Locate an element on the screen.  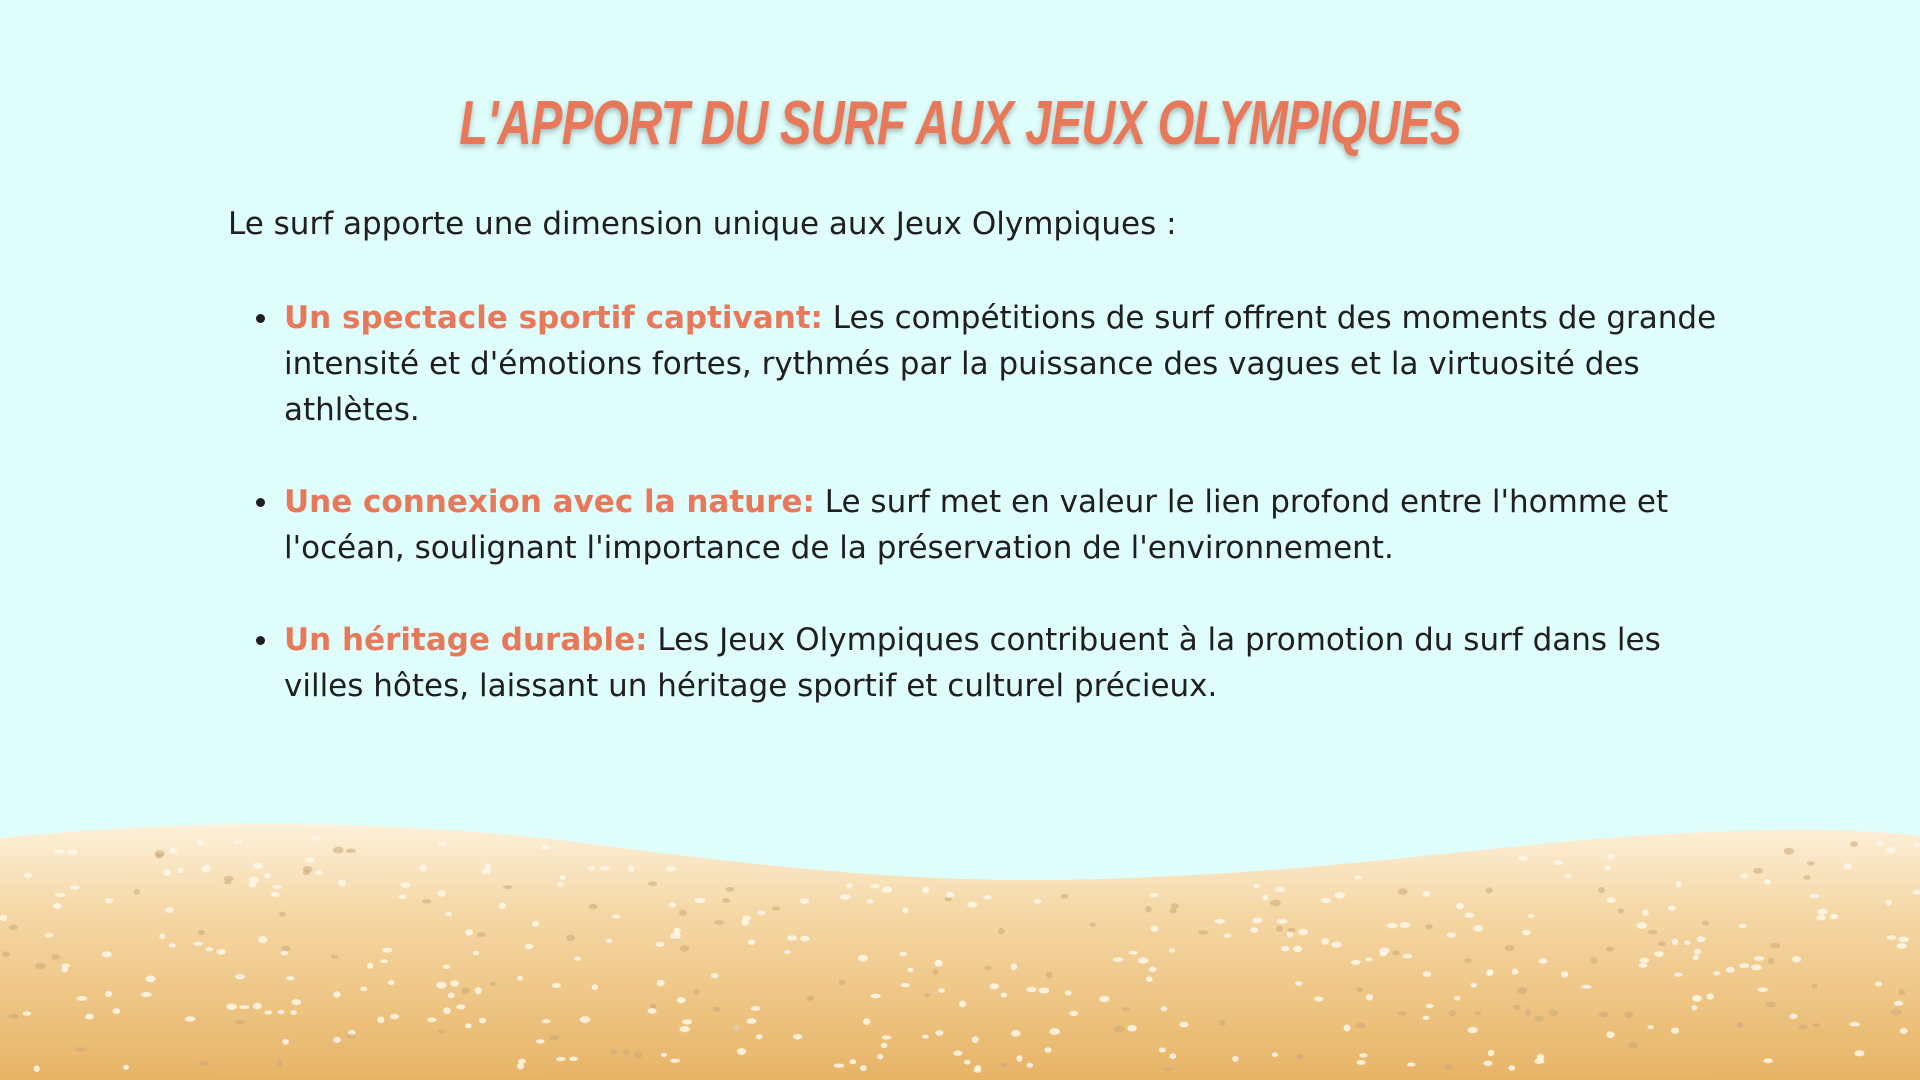
bullet-dot-icon is located at coordinates (260, 640).